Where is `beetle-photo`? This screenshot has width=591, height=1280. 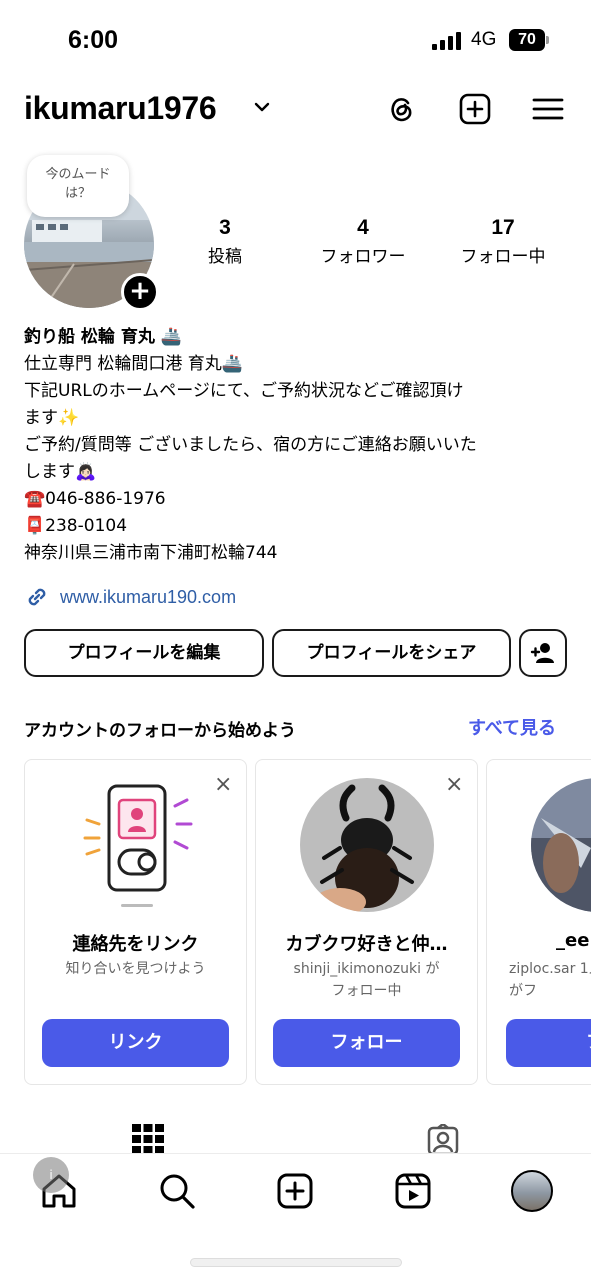 beetle-photo is located at coordinates (367, 845).